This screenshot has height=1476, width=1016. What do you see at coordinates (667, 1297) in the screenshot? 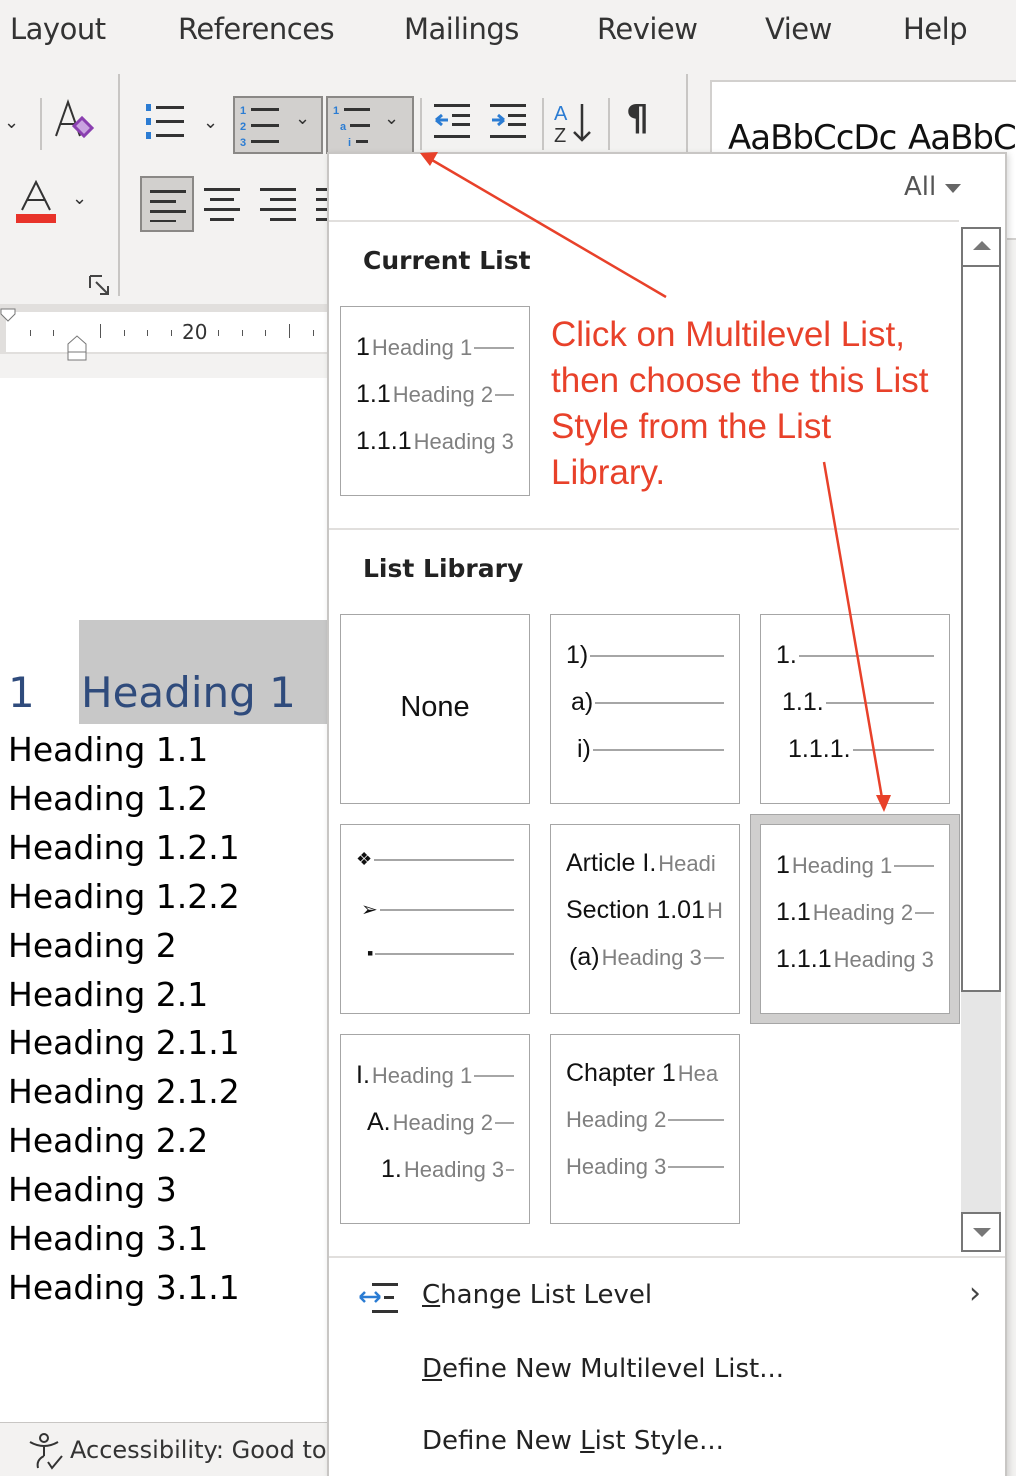
I see `change-list-level-menu-item: Change List Level ›` at bounding box center [667, 1297].